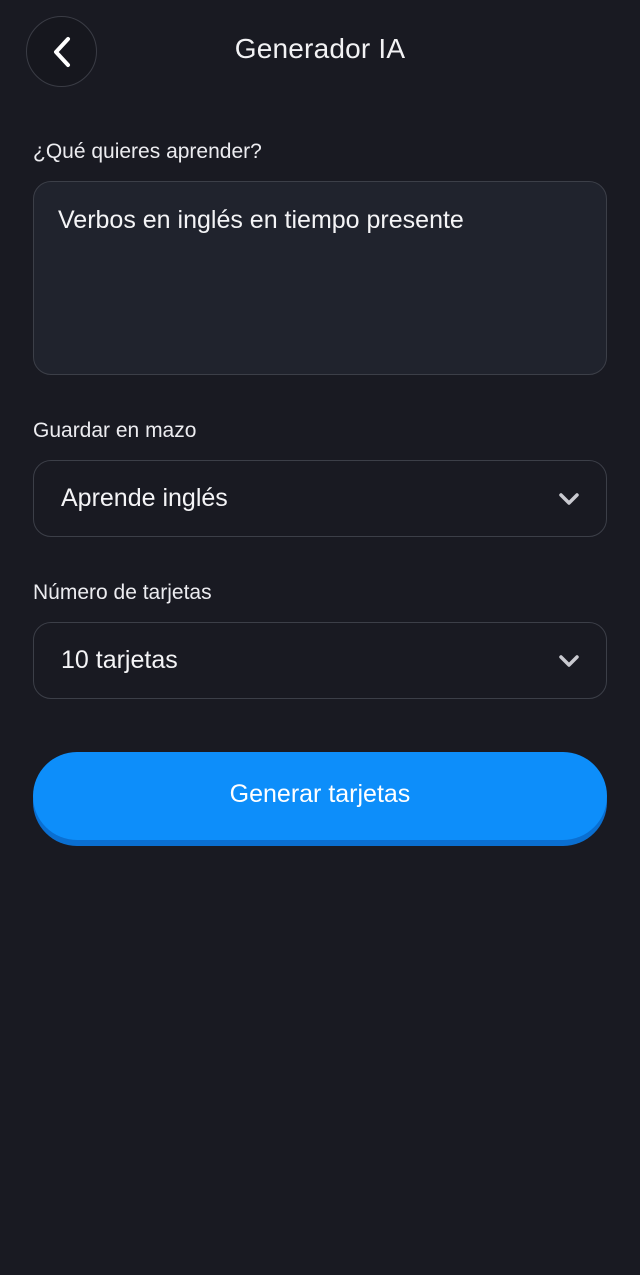 The width and height of the screenshot is (640, 1275). Describe the element at coordinates (320, 498) in the screenshot. I see `deck-select: Aprende inglés` at that location.